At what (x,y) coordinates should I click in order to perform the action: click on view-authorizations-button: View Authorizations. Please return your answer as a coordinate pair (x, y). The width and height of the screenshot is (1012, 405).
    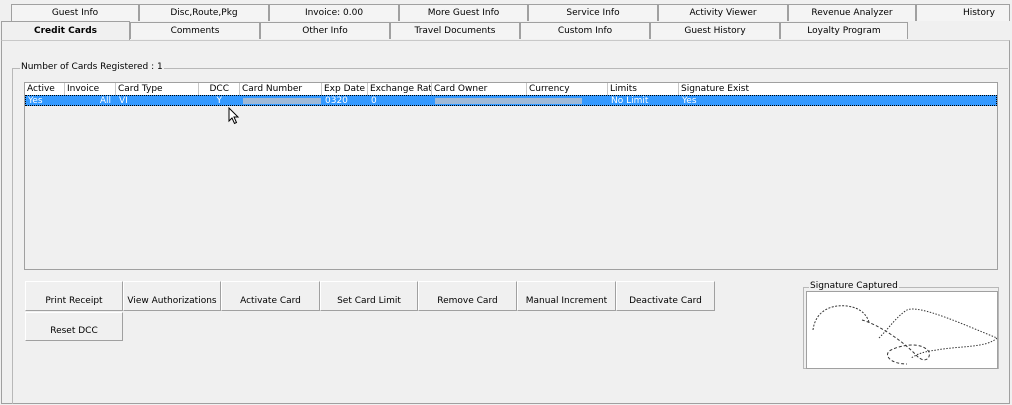
    Looking at the image, I should click on (172, 296).